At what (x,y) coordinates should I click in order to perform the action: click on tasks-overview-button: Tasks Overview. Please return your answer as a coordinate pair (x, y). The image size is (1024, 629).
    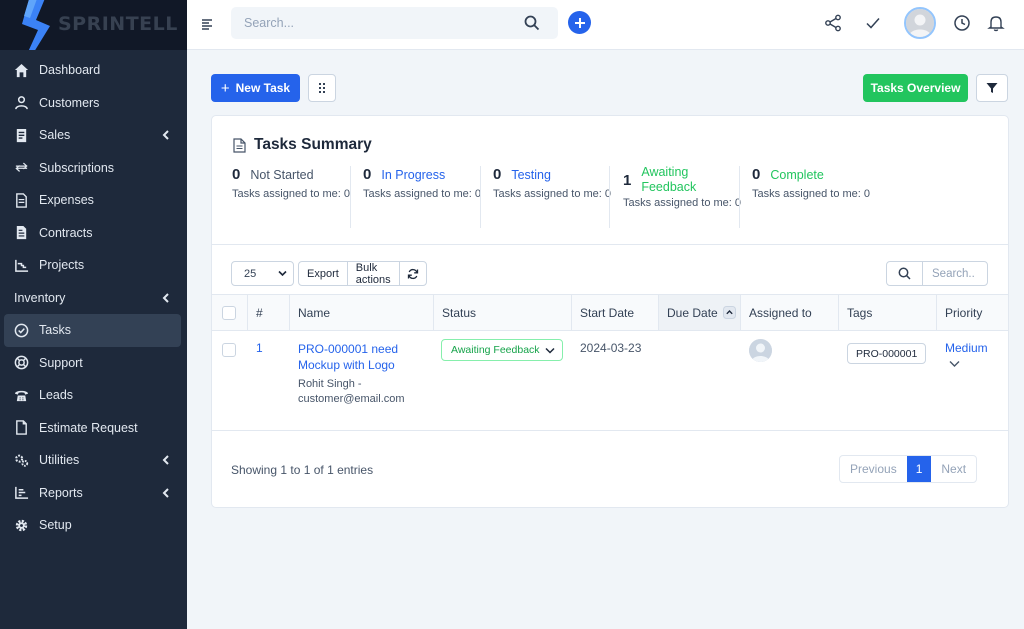
    Looking at the image, I should click on (915, 88).